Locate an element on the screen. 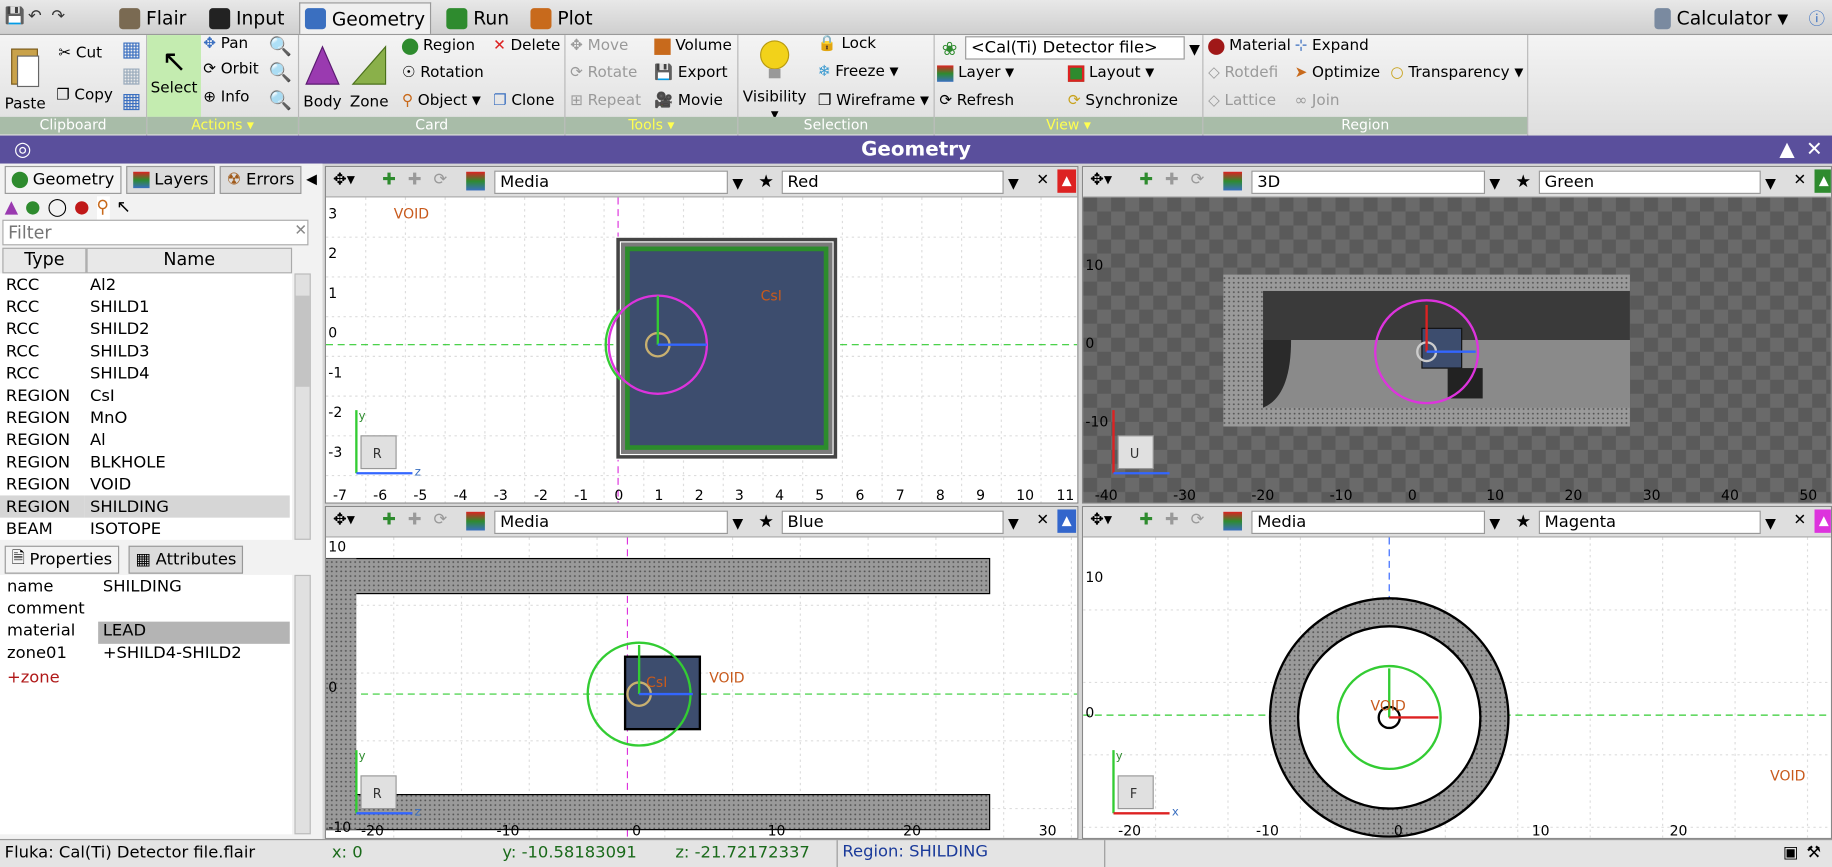  list-item: REGION VOID is located at coordinates (145, 484).